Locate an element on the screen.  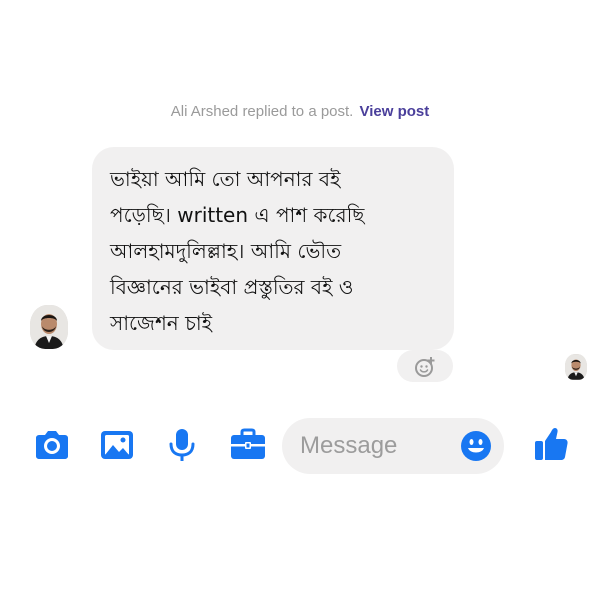
voice-button is located at coordinates (182, 445).